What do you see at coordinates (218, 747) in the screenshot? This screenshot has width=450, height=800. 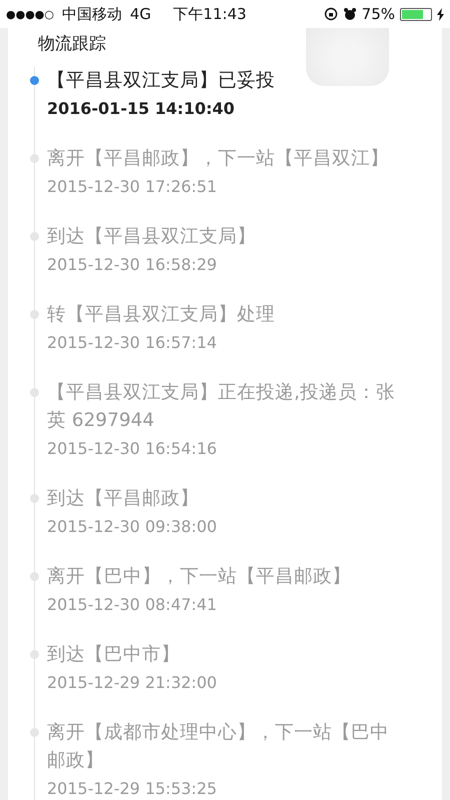 I see `event-text: 离开【成都市处理中心】，下一站【巴中邮政】` at bounding box center [218, 747].